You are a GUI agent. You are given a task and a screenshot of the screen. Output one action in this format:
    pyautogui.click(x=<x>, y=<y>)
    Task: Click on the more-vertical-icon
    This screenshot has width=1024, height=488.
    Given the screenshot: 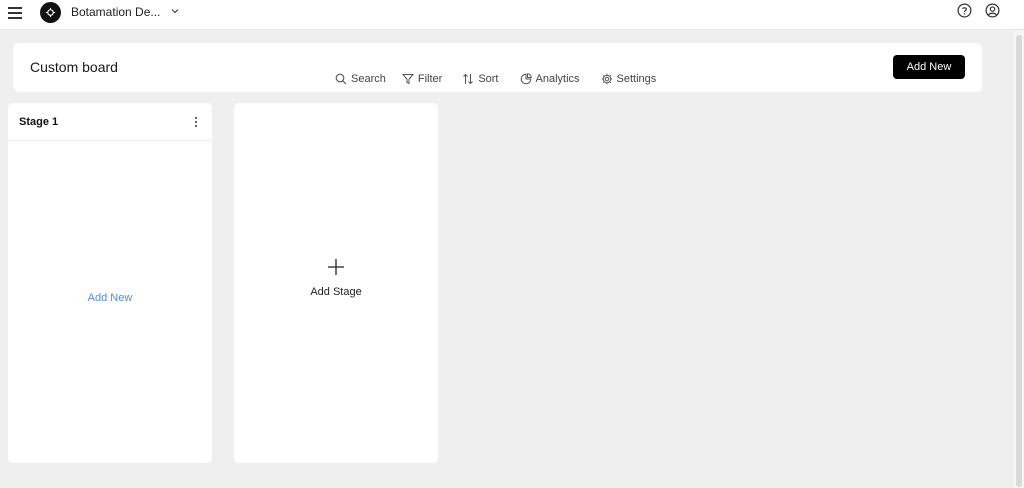 What is the action you would take?
    pyautogui.click(x=196, y=122)
    